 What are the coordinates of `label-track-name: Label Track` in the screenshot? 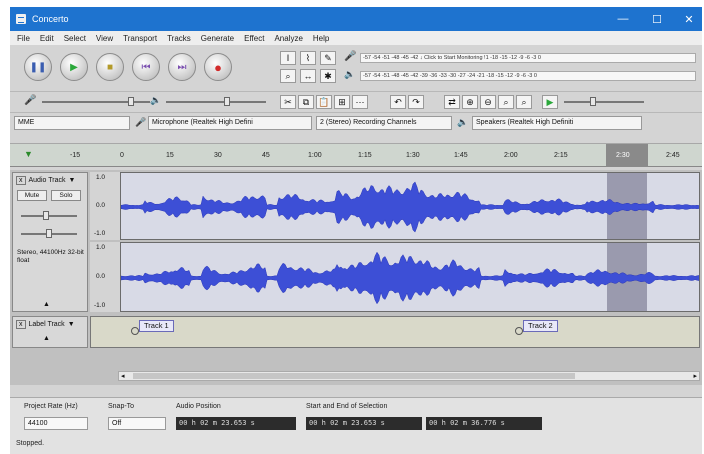 It's located at (46, 324).